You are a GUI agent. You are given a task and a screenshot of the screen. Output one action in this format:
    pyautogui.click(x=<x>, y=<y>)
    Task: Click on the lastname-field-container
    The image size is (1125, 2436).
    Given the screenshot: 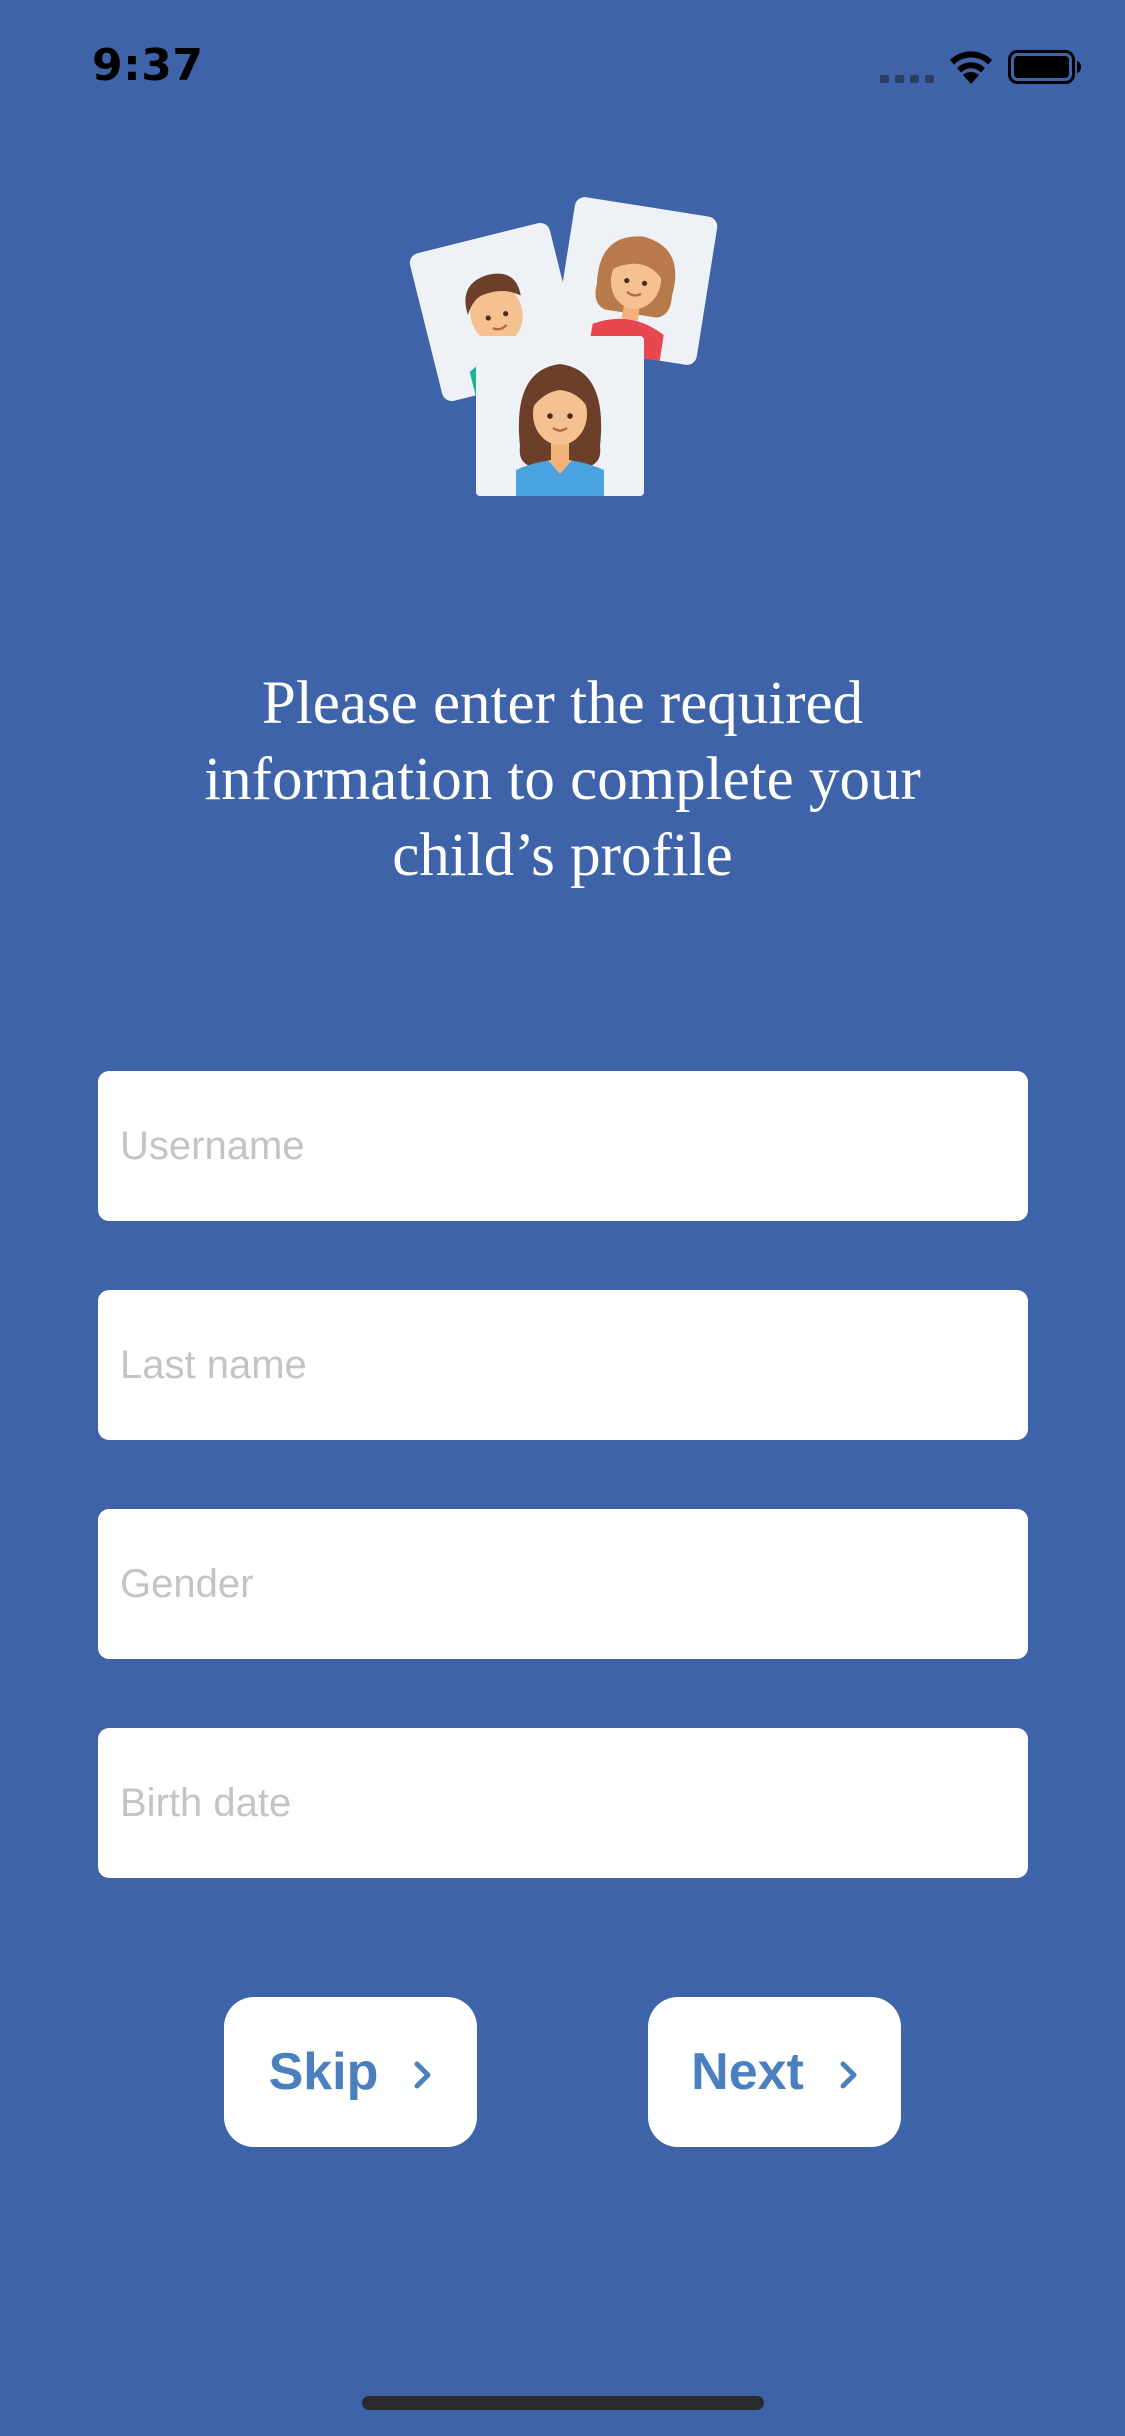 What is the action you would take?
    pyautogui.click(x=563, y=1365)
    